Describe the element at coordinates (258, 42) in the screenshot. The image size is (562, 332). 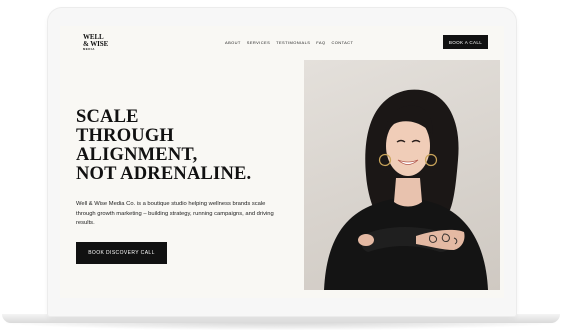
I see `nav-services: SERVICES` at that location.